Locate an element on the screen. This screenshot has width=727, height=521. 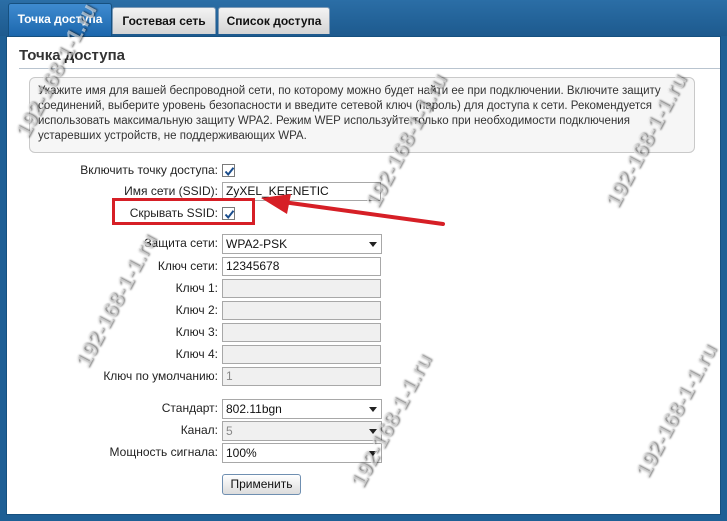
row-key1: Ключ 1: is located at coordinates (364, 289).